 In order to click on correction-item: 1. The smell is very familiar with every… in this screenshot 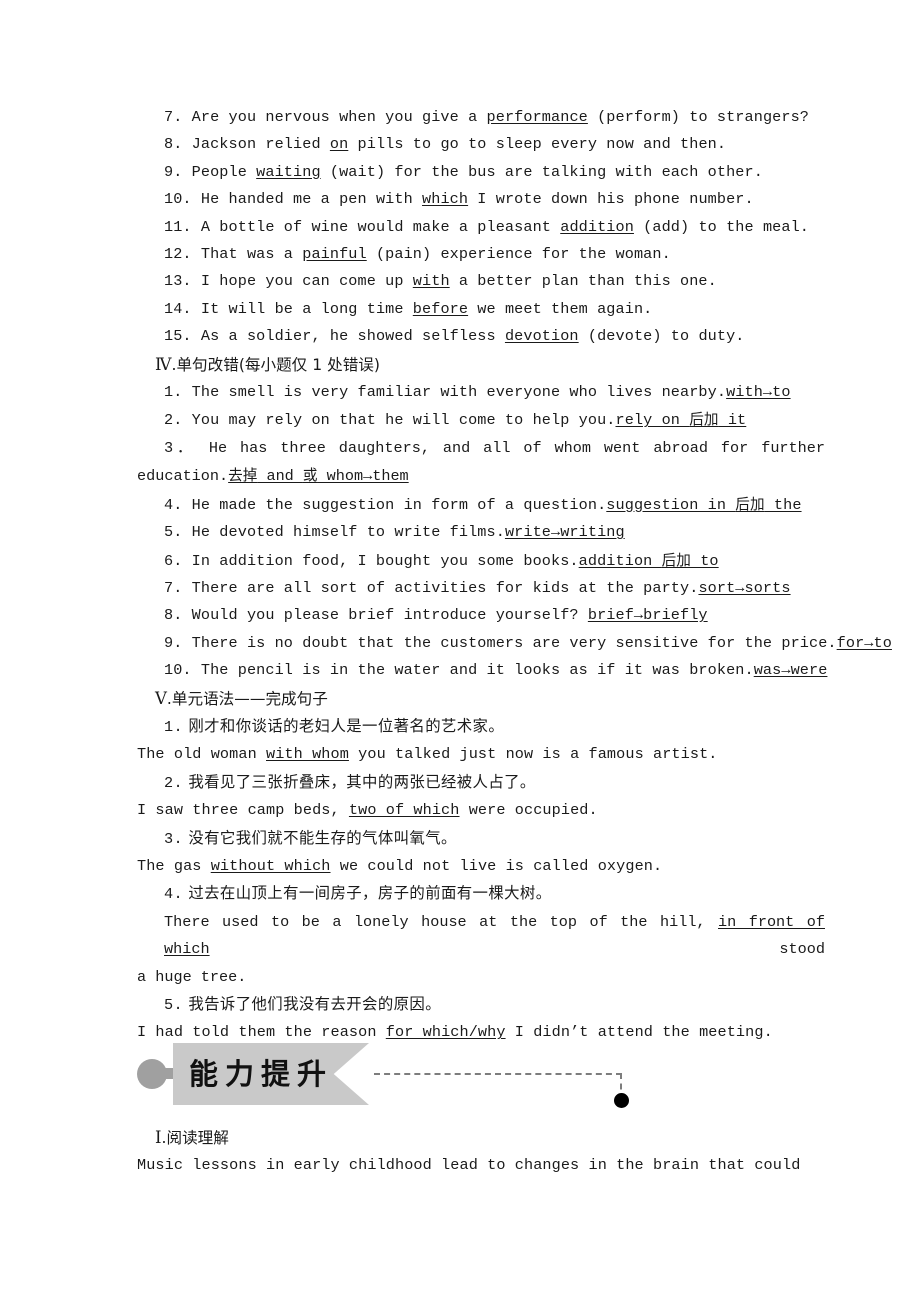, I will do `click(481, 392)`.